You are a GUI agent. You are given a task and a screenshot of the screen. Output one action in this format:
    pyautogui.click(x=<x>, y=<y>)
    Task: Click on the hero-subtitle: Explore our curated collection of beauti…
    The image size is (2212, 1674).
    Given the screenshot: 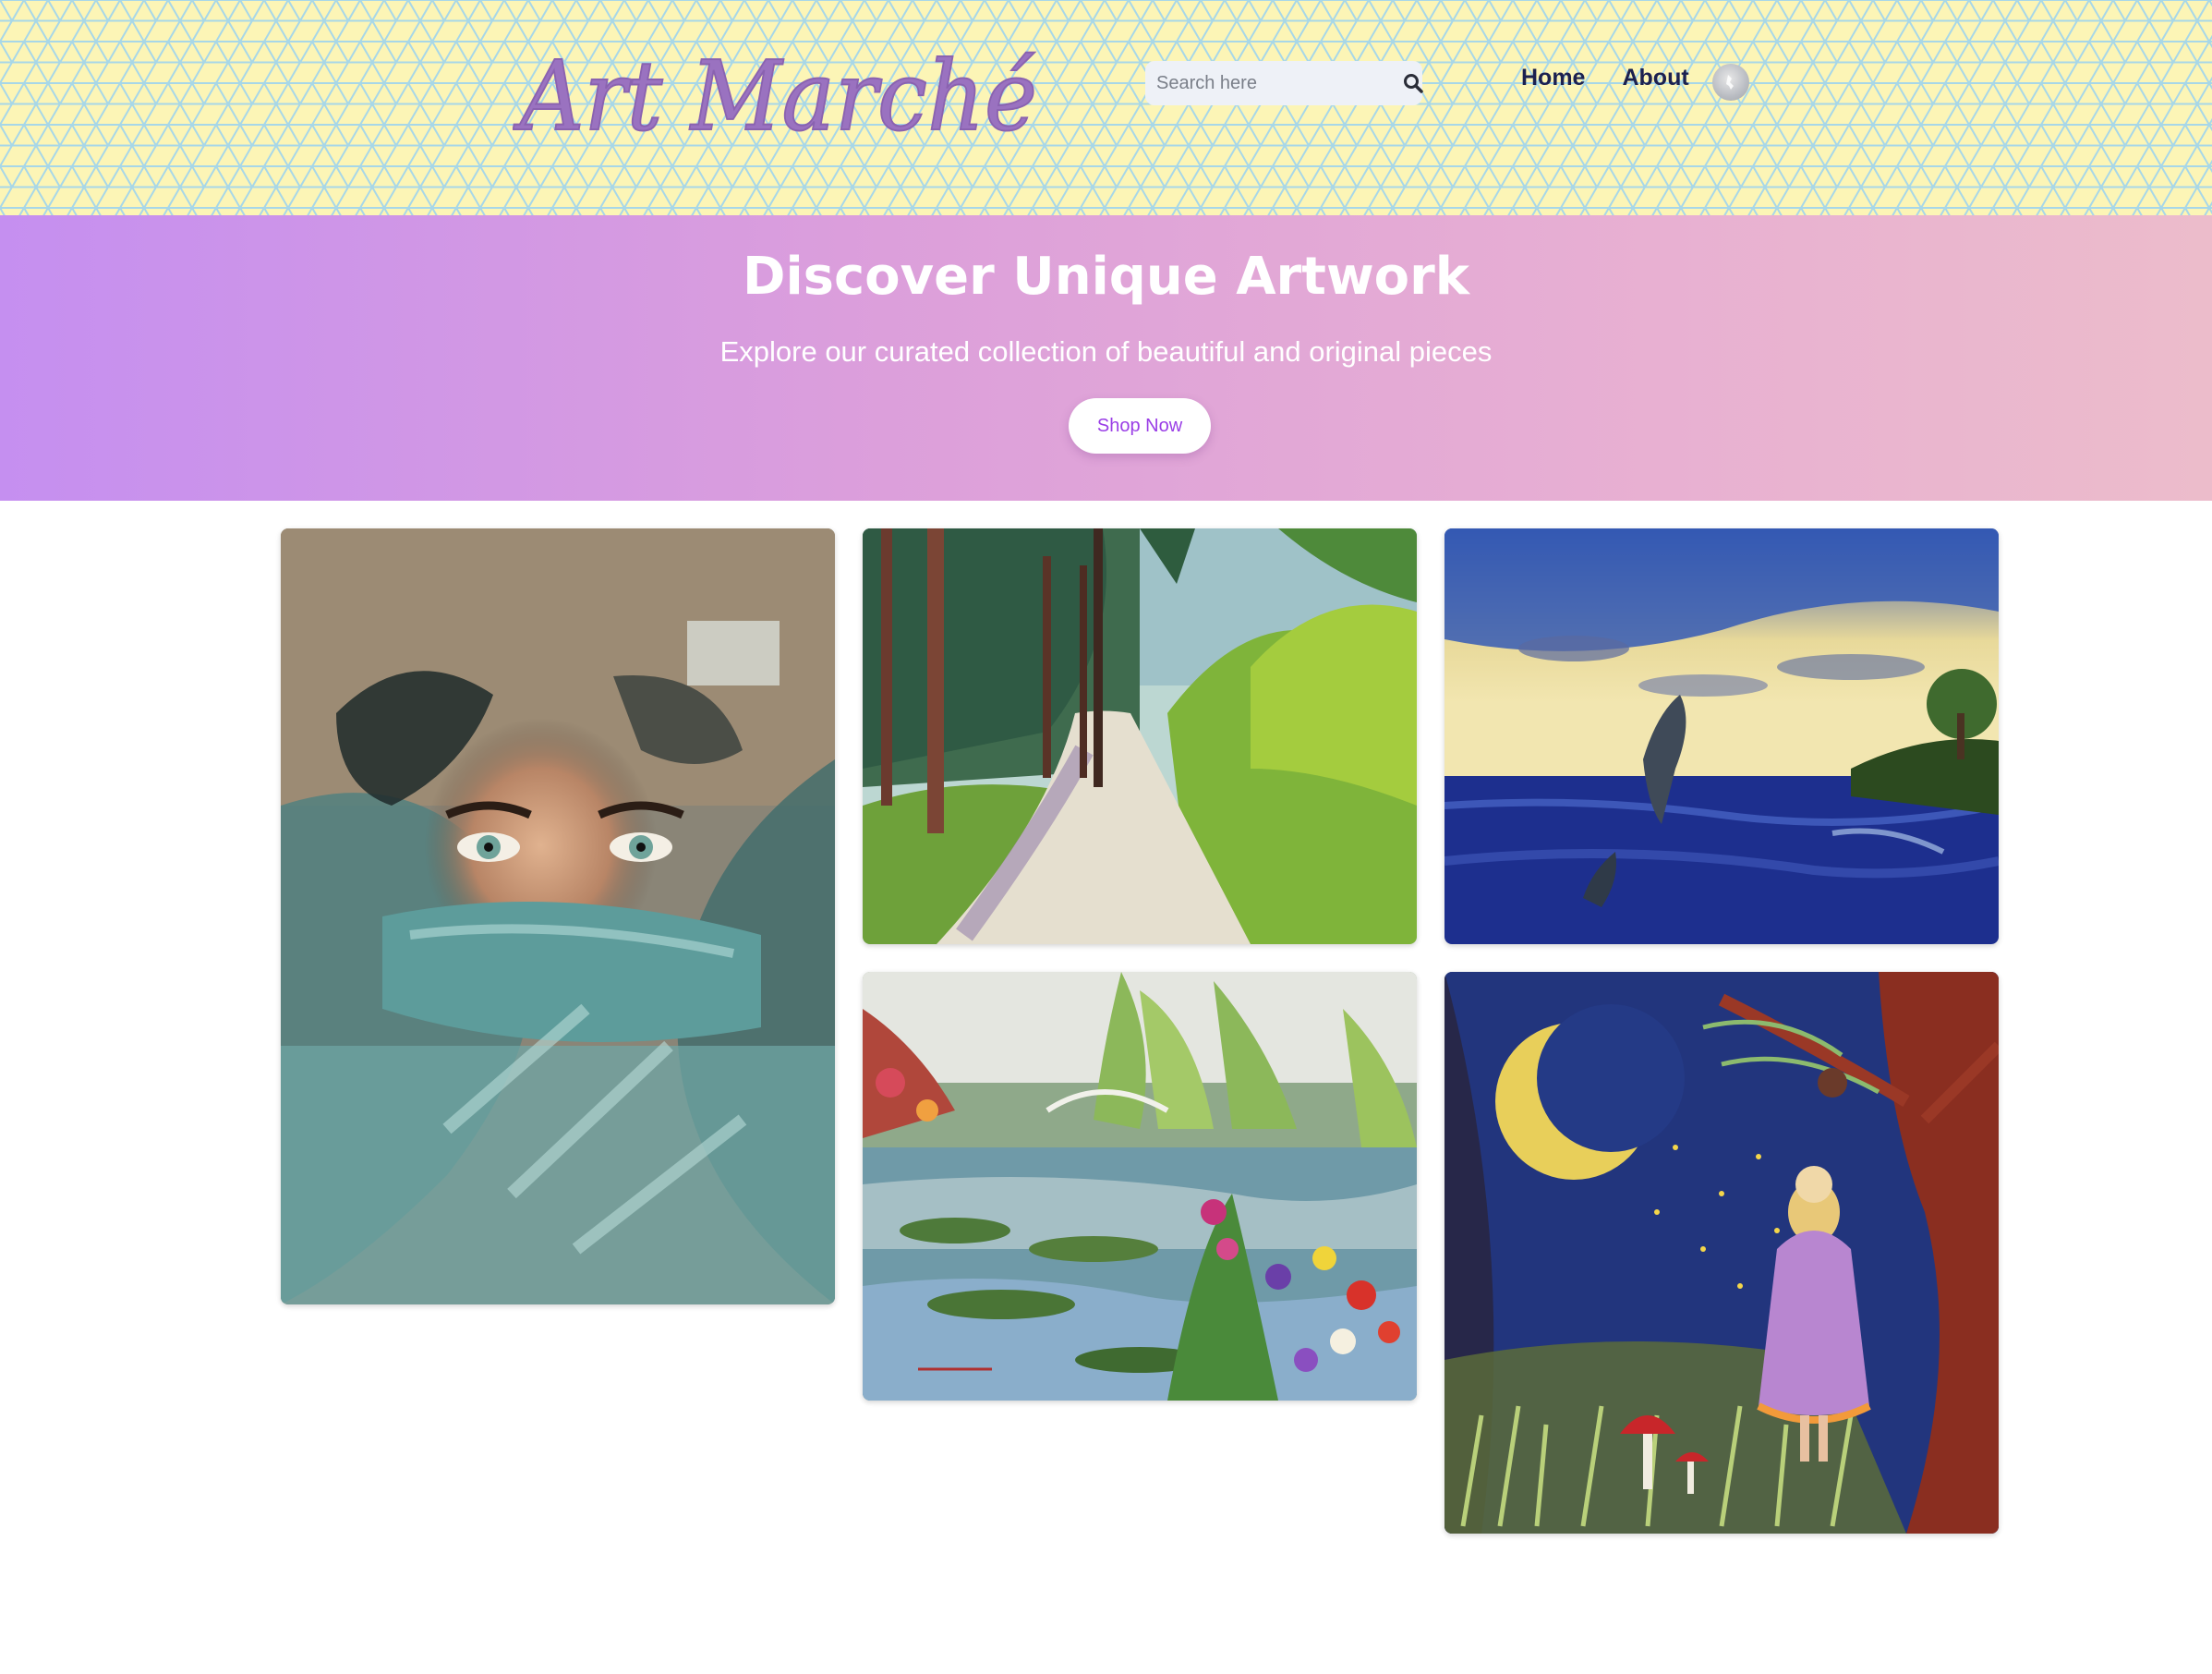 What is the action you would take?
    pyautogui.click(x=1106, y=351)
    